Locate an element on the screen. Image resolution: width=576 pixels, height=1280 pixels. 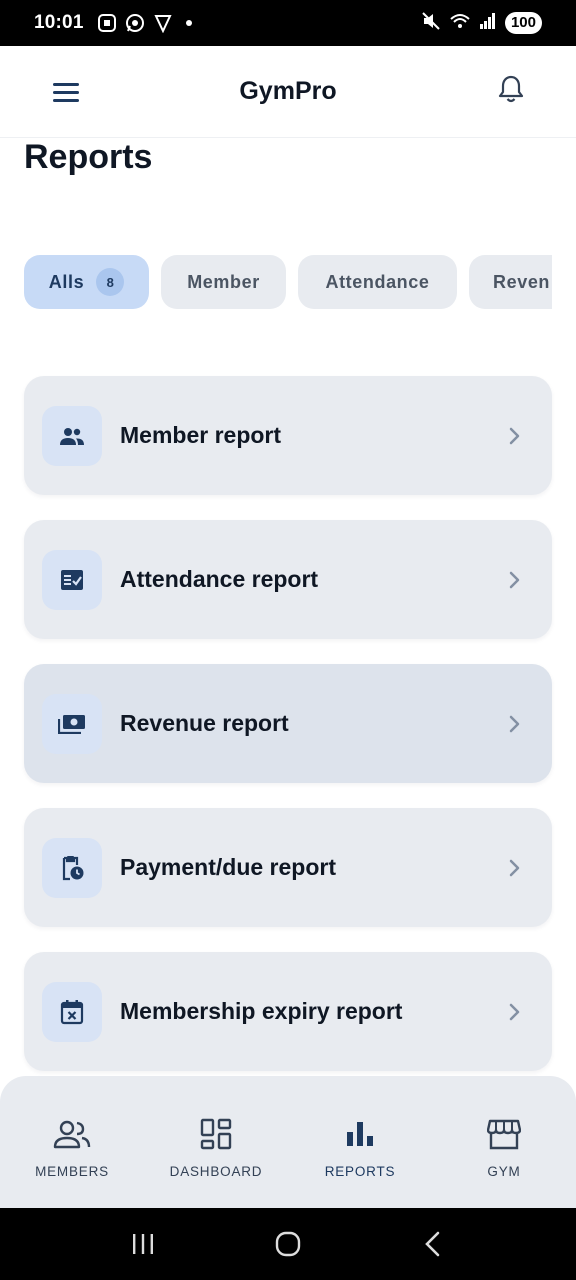
nav-members: MEMBERS is located at coordinates (72, 1142).